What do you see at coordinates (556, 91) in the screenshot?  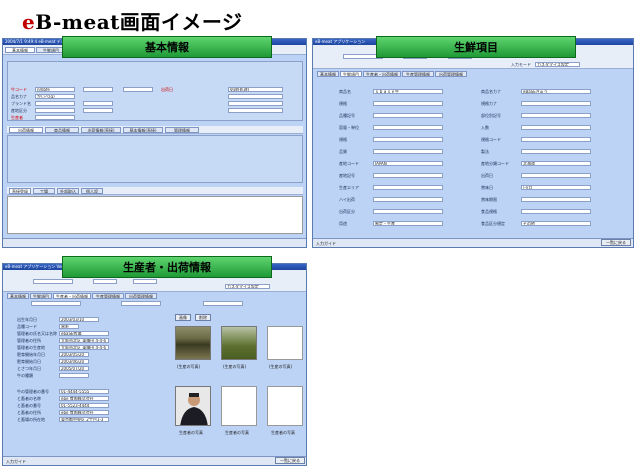 I see `field-input: eBaSEぎゅう` at bounding box center [556, 91].